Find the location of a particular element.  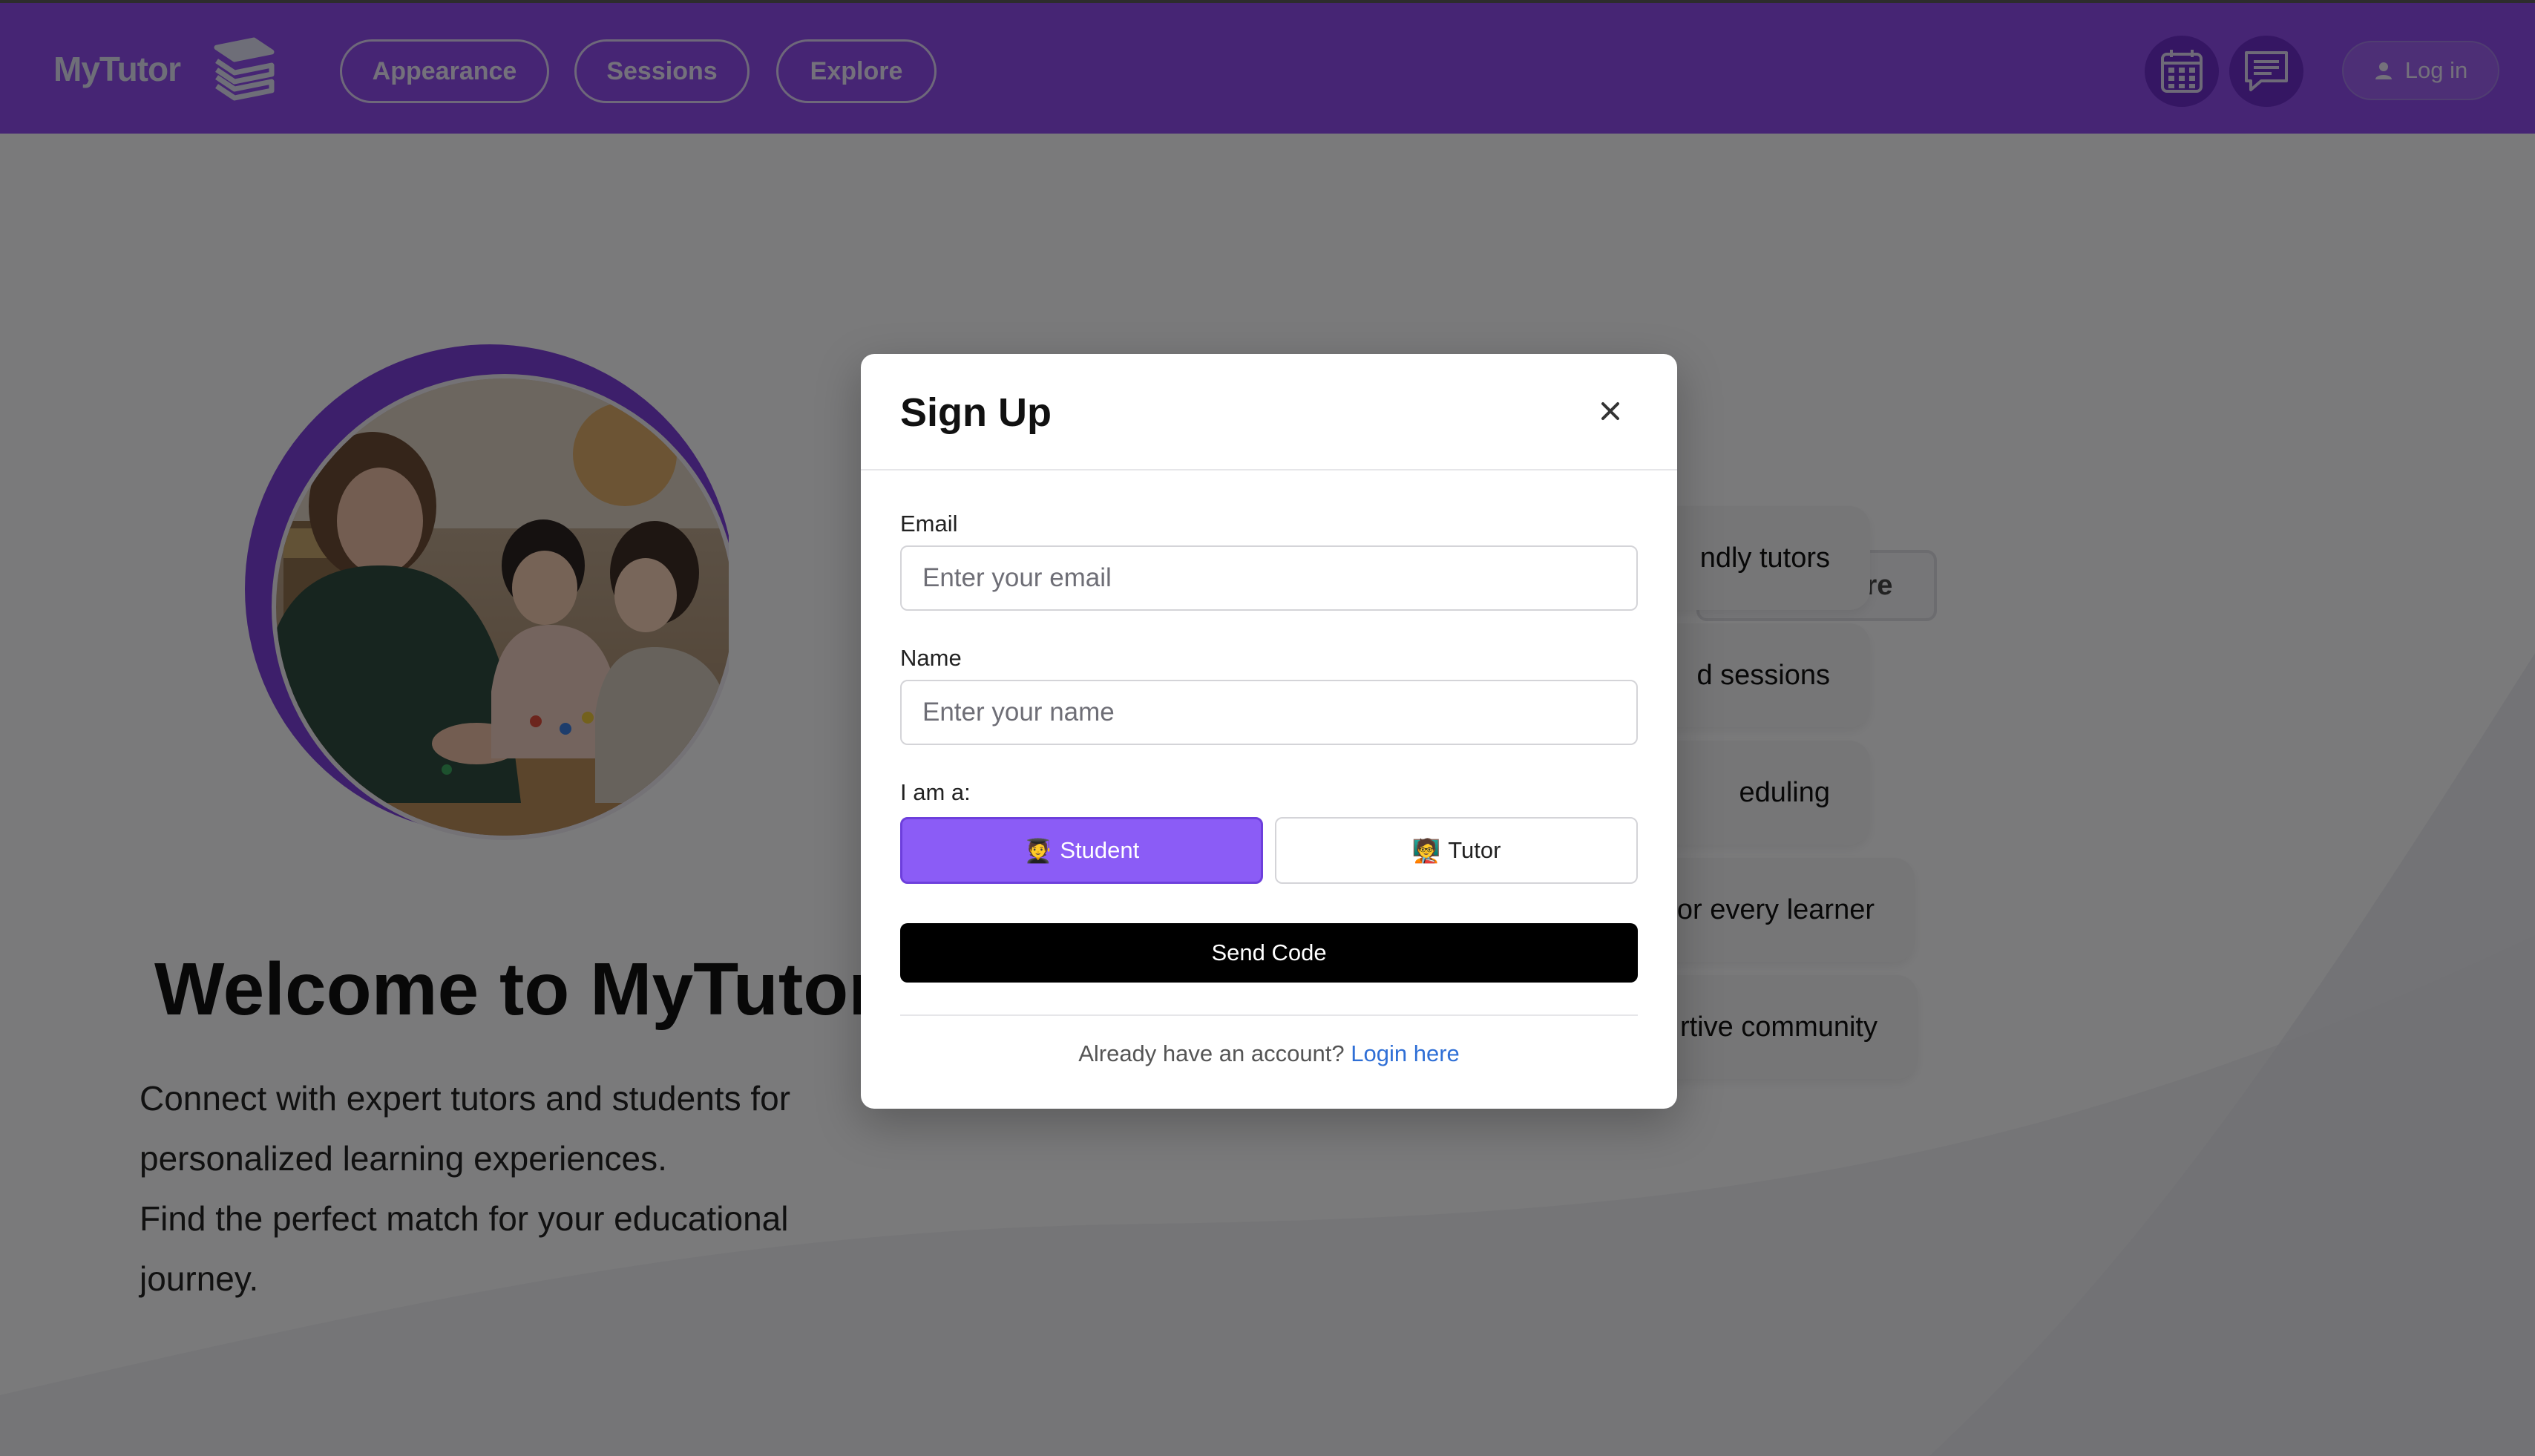

modal-header: Sign Up is located at coordinates (1269, 412).